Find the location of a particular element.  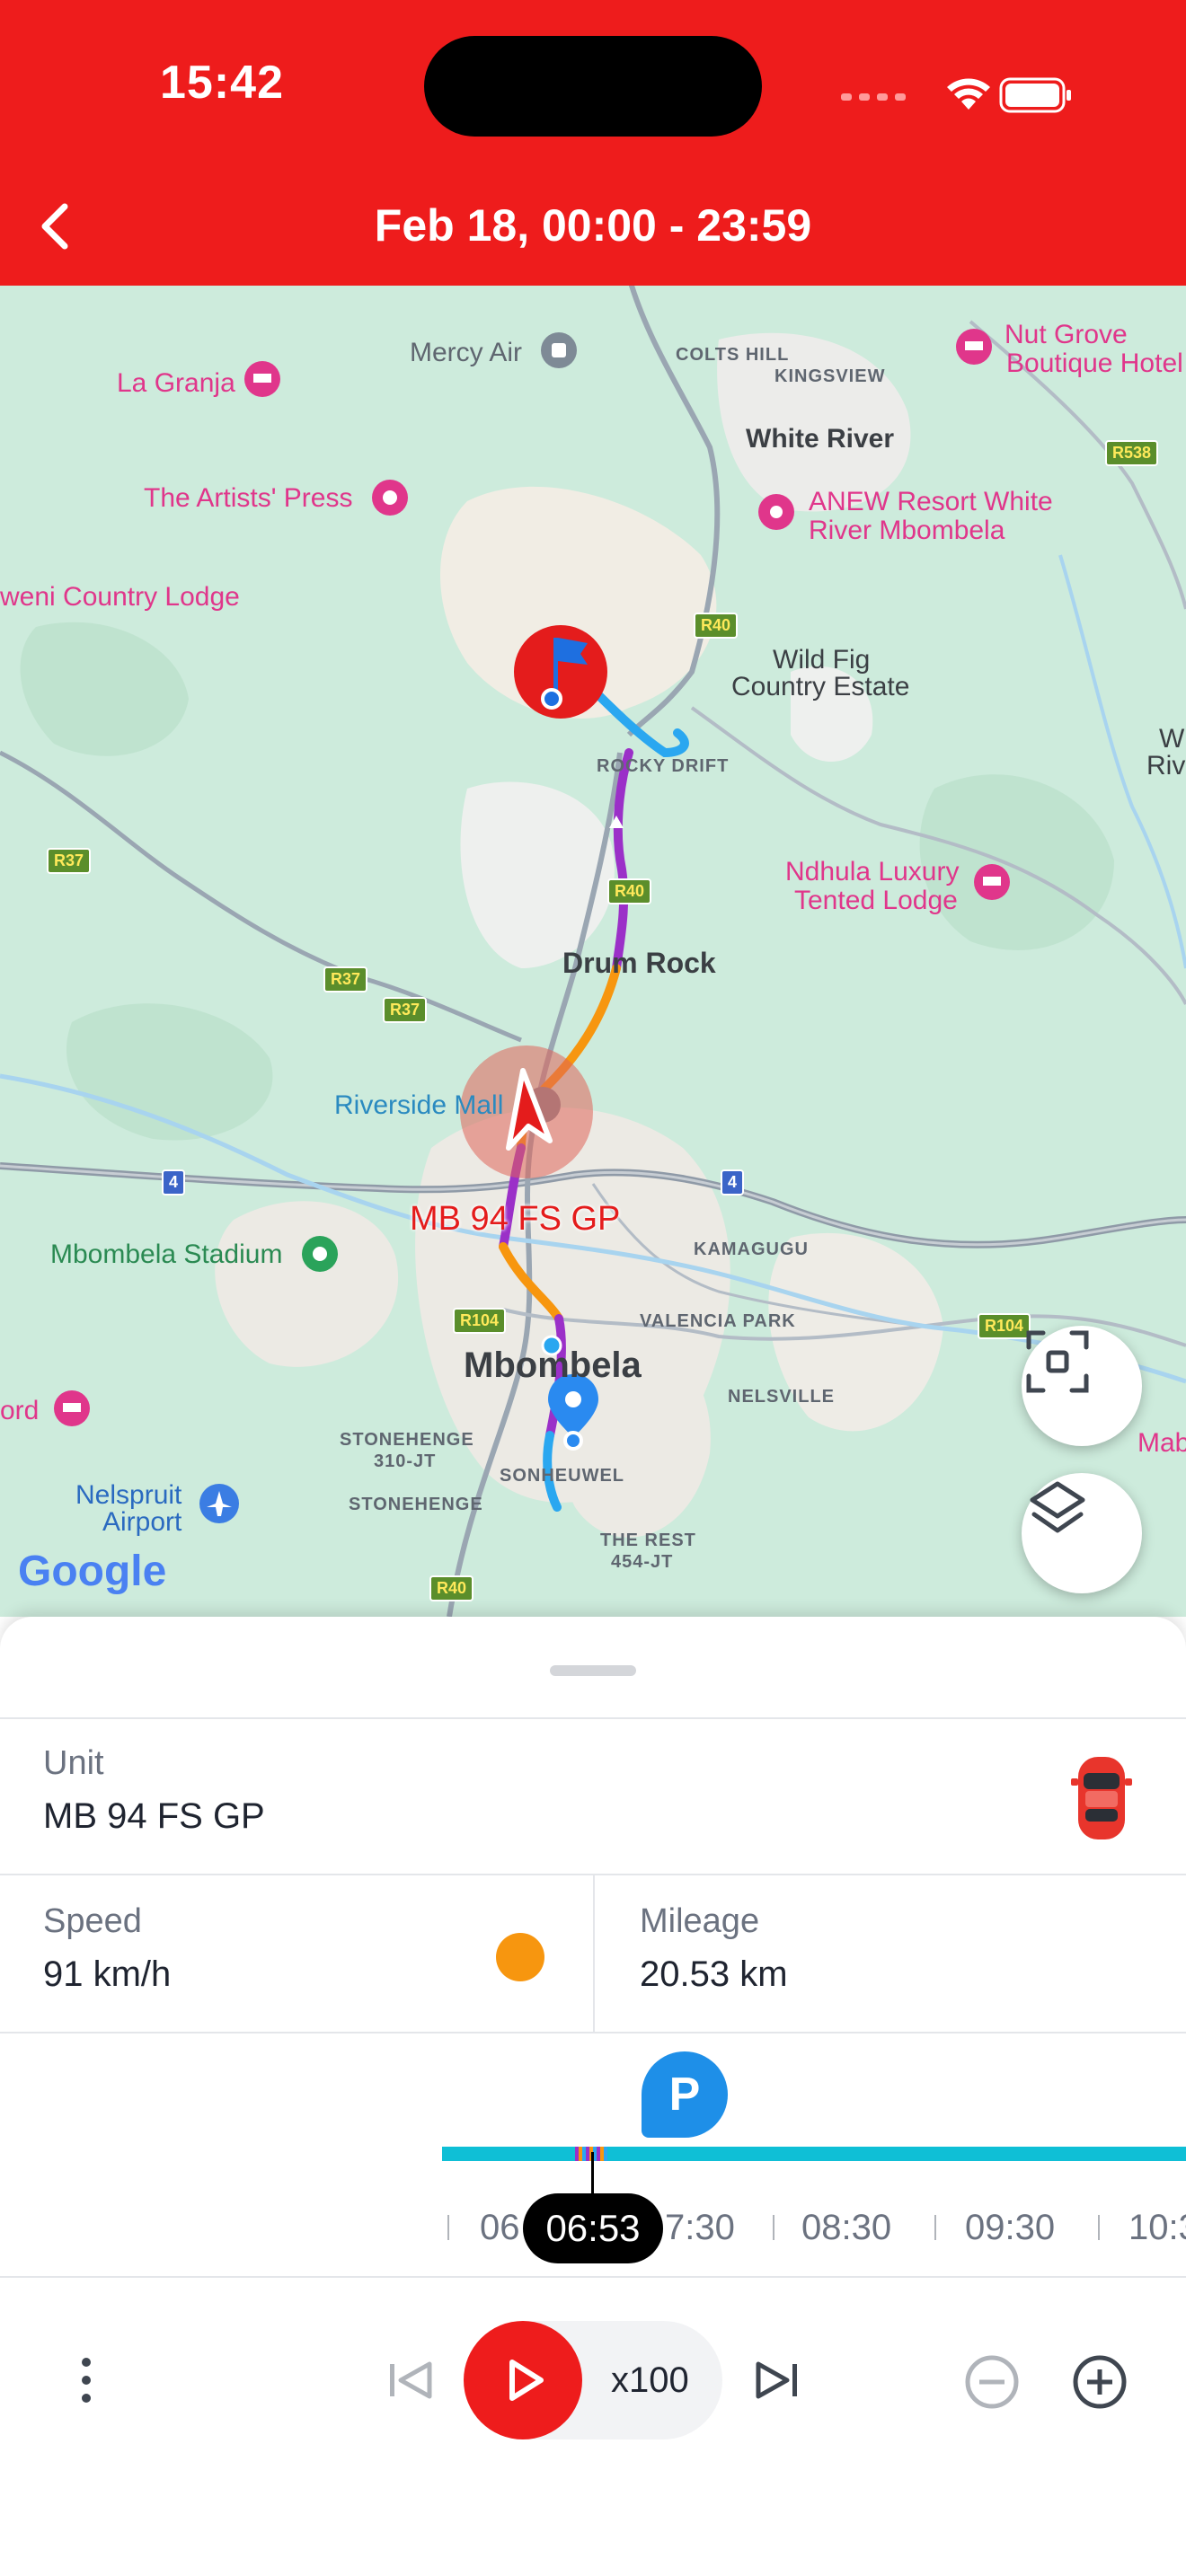

current-time-pill: 06:53 is located at coordinates (593, 2228).